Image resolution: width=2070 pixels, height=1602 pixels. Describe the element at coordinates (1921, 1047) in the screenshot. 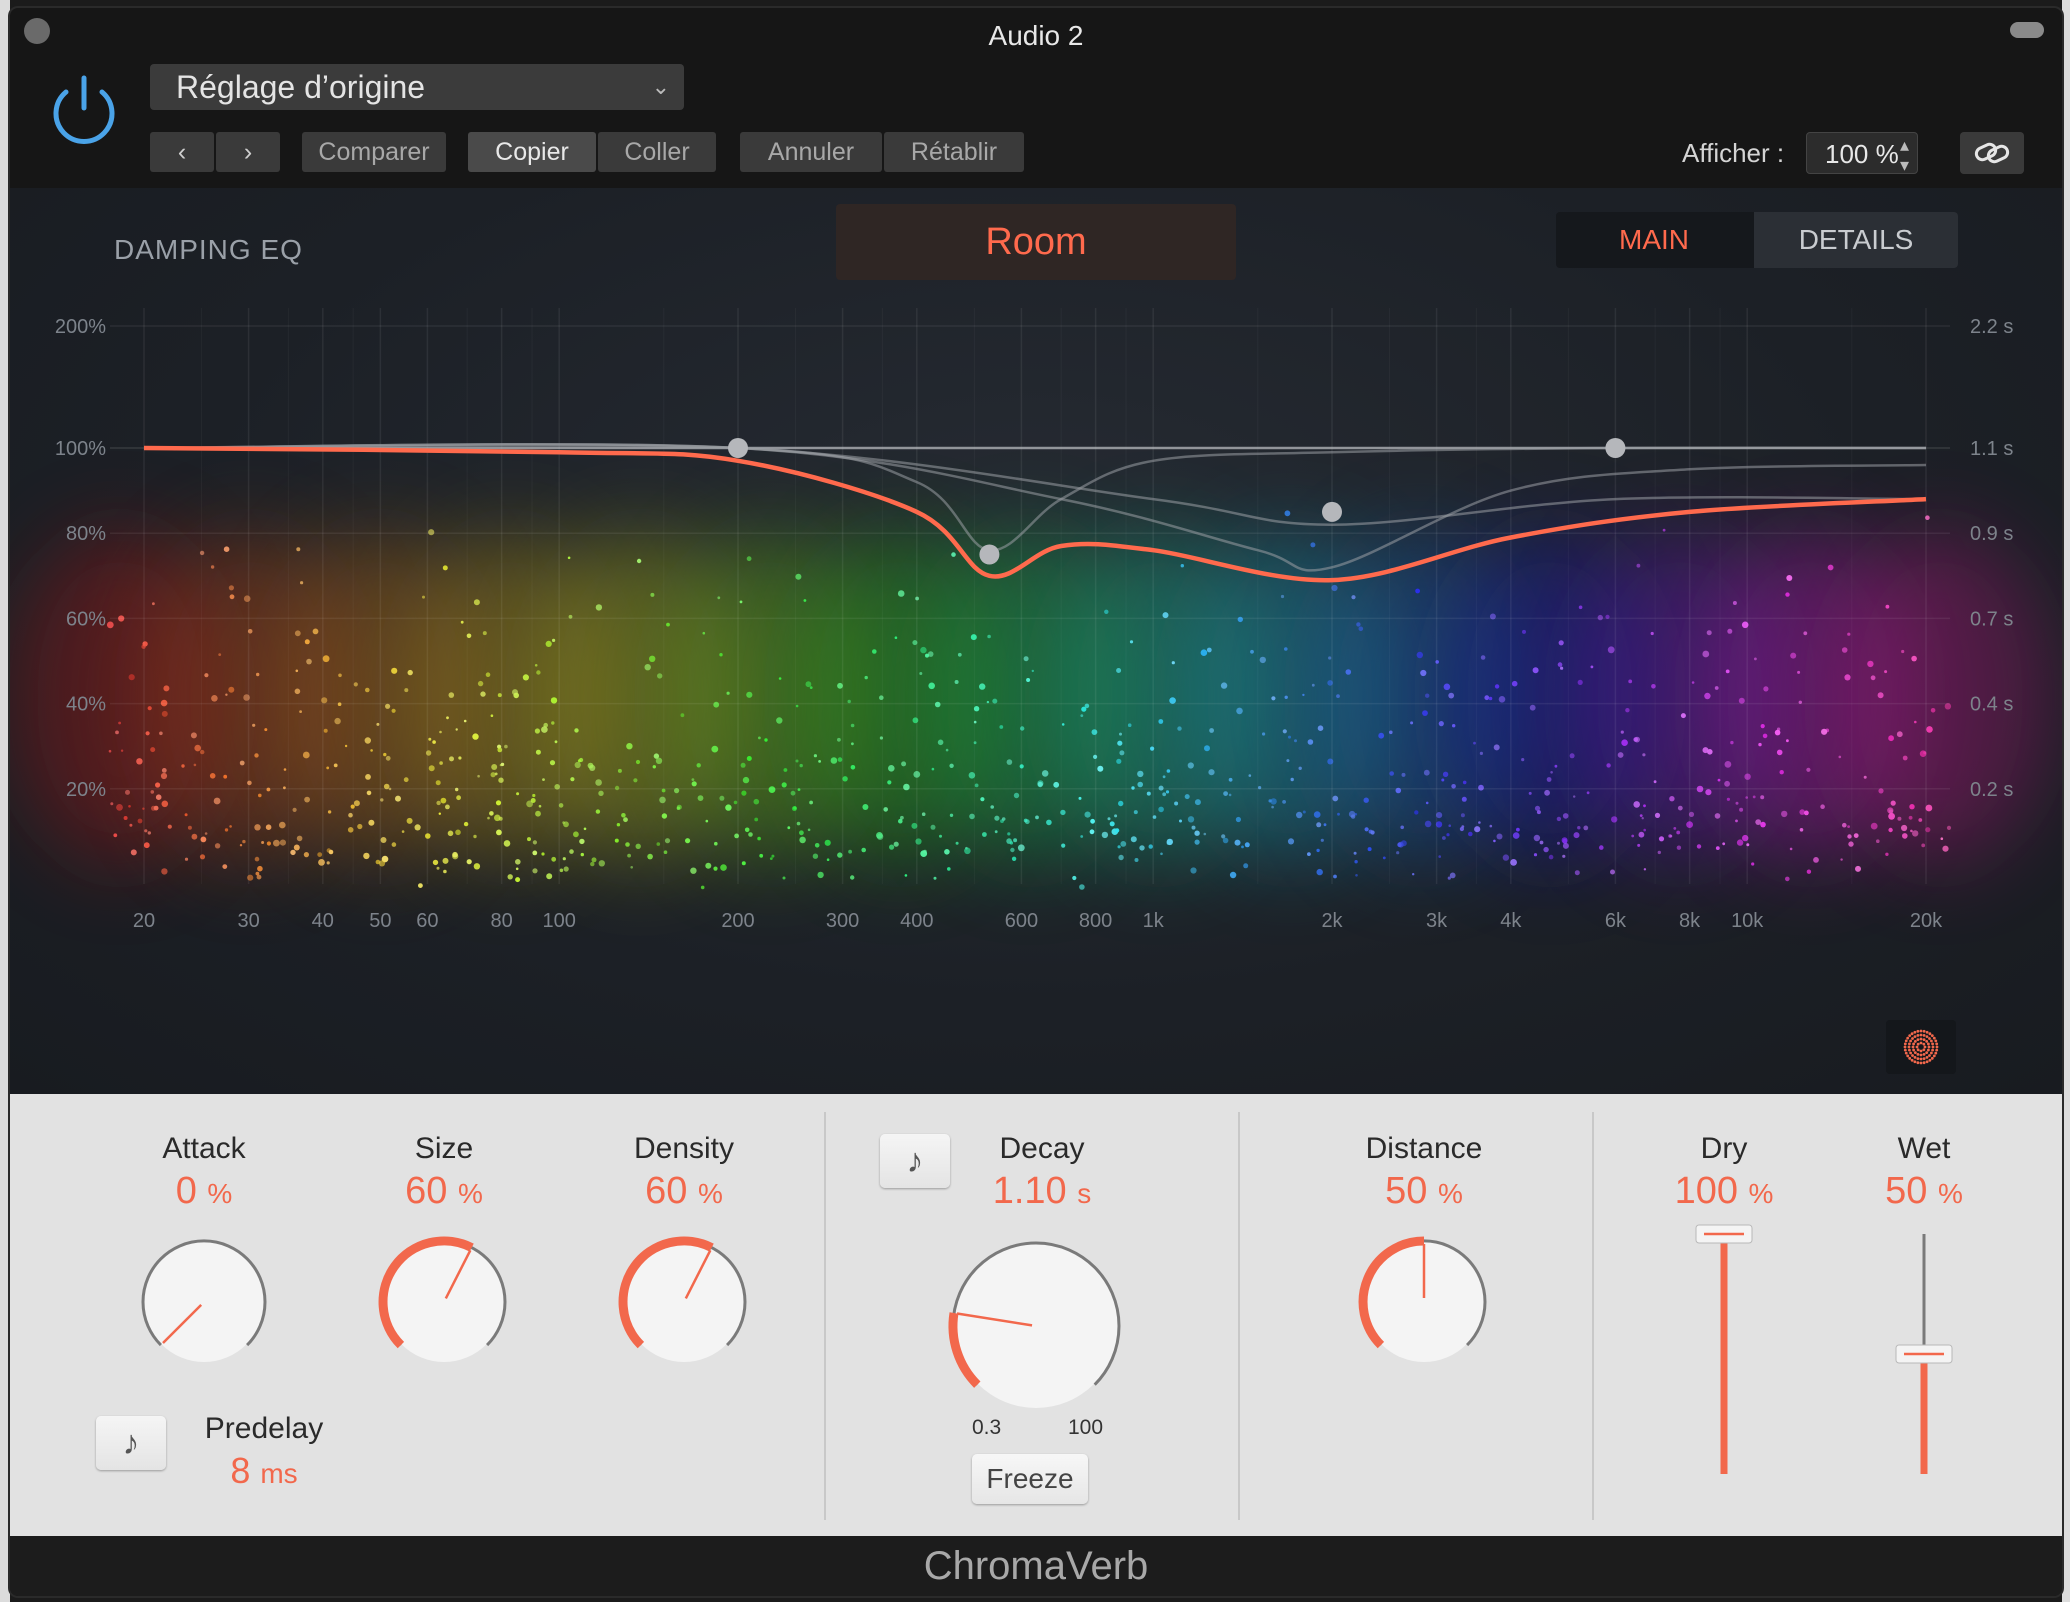

I see `particle-view-icon` at that location.